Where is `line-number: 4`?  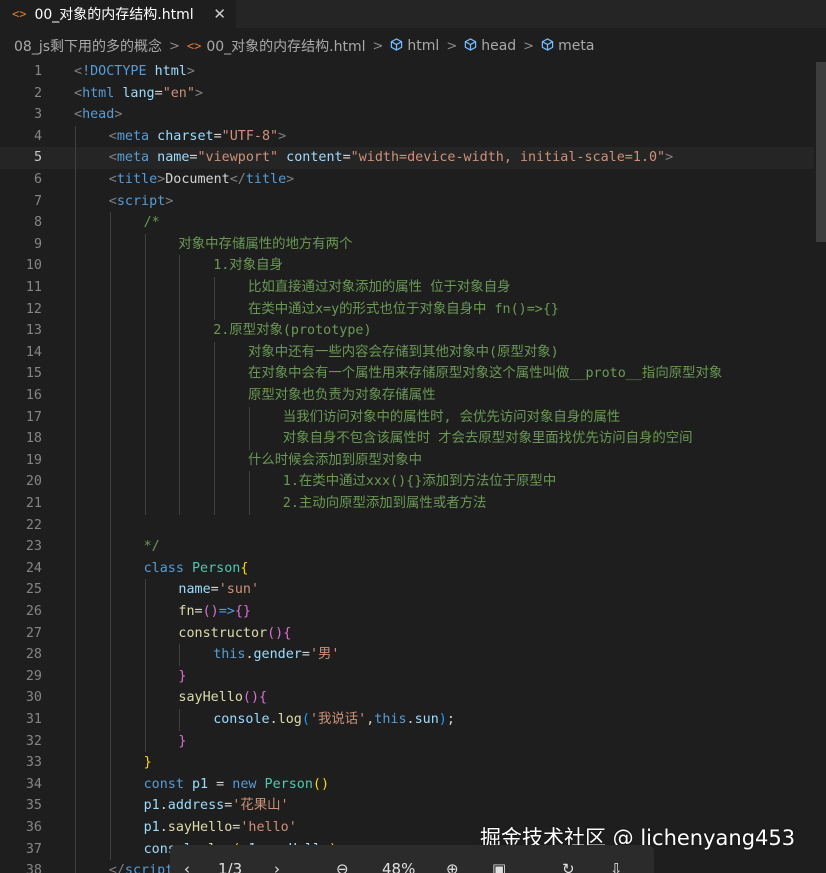
line-number: 4 is located at coordinates (37, 136).